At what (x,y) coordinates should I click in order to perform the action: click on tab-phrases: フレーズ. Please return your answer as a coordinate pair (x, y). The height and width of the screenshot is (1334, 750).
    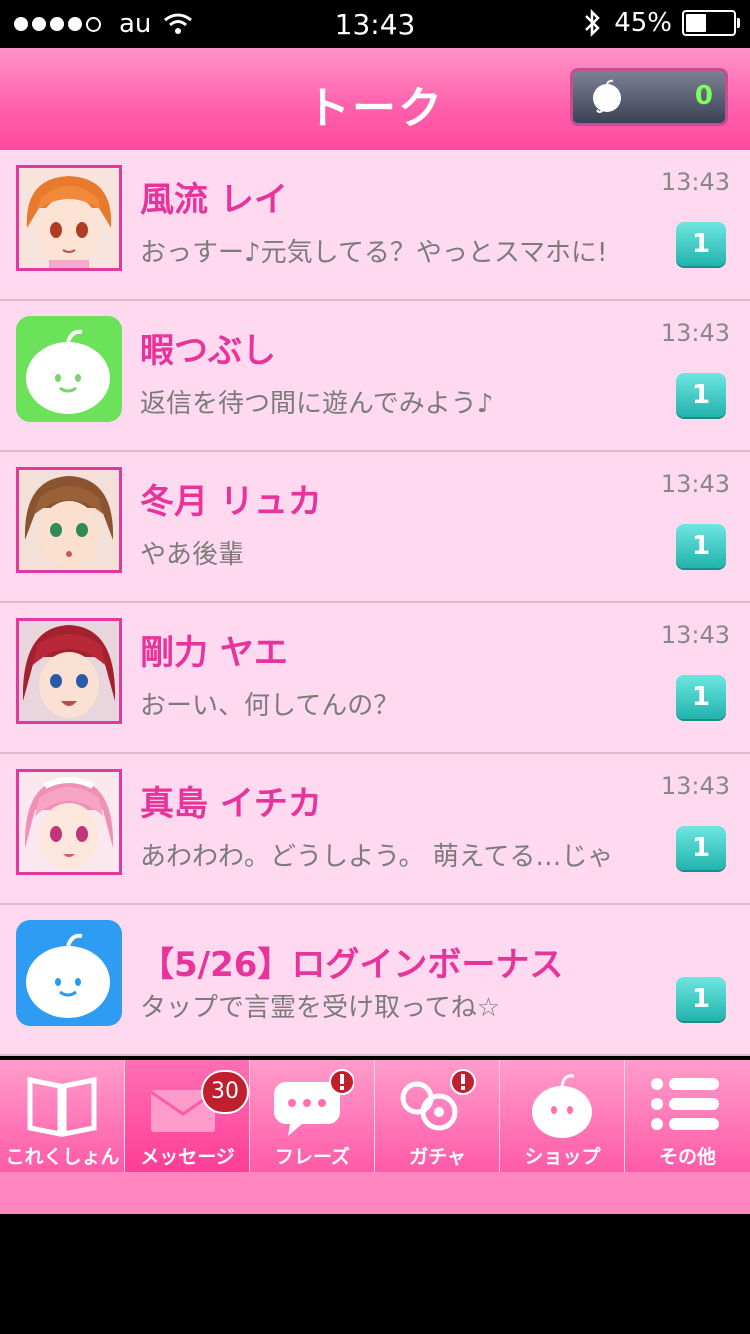
    Looking at the image, I should click on (312, 1116).